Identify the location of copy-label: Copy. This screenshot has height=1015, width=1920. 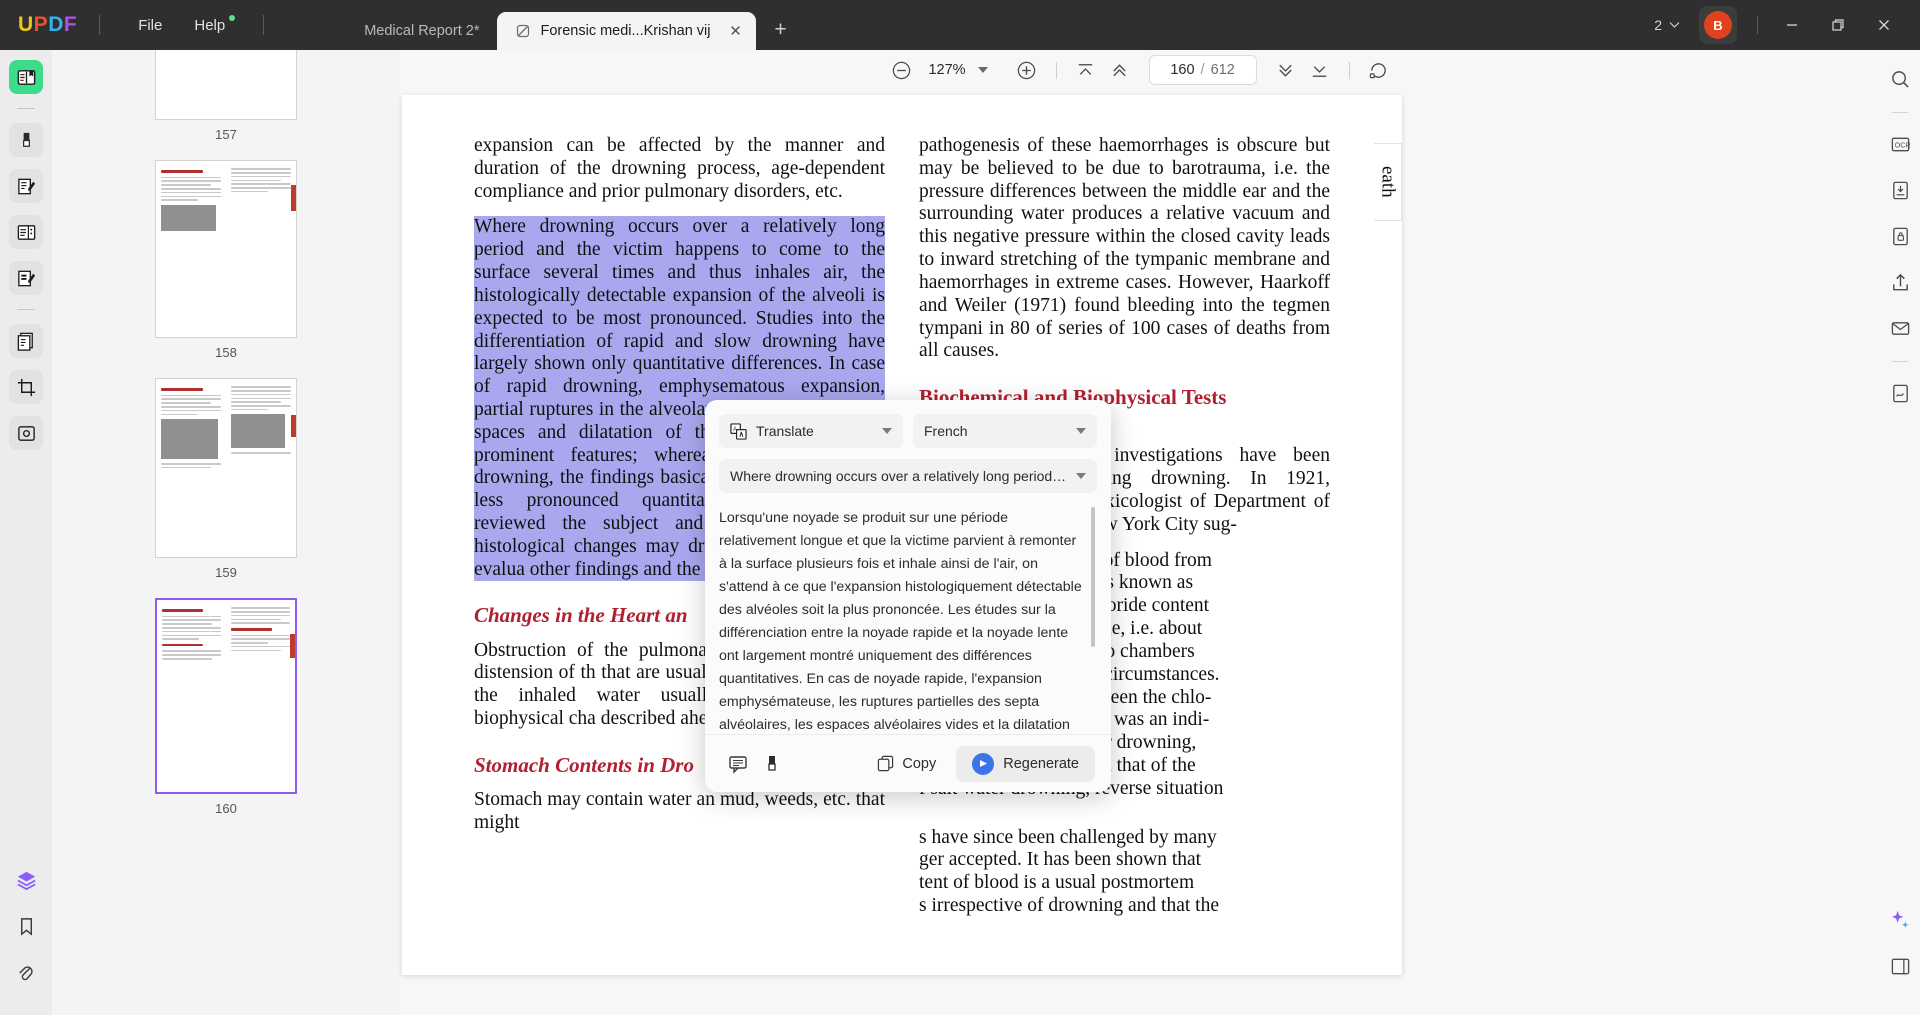
(919, 763).